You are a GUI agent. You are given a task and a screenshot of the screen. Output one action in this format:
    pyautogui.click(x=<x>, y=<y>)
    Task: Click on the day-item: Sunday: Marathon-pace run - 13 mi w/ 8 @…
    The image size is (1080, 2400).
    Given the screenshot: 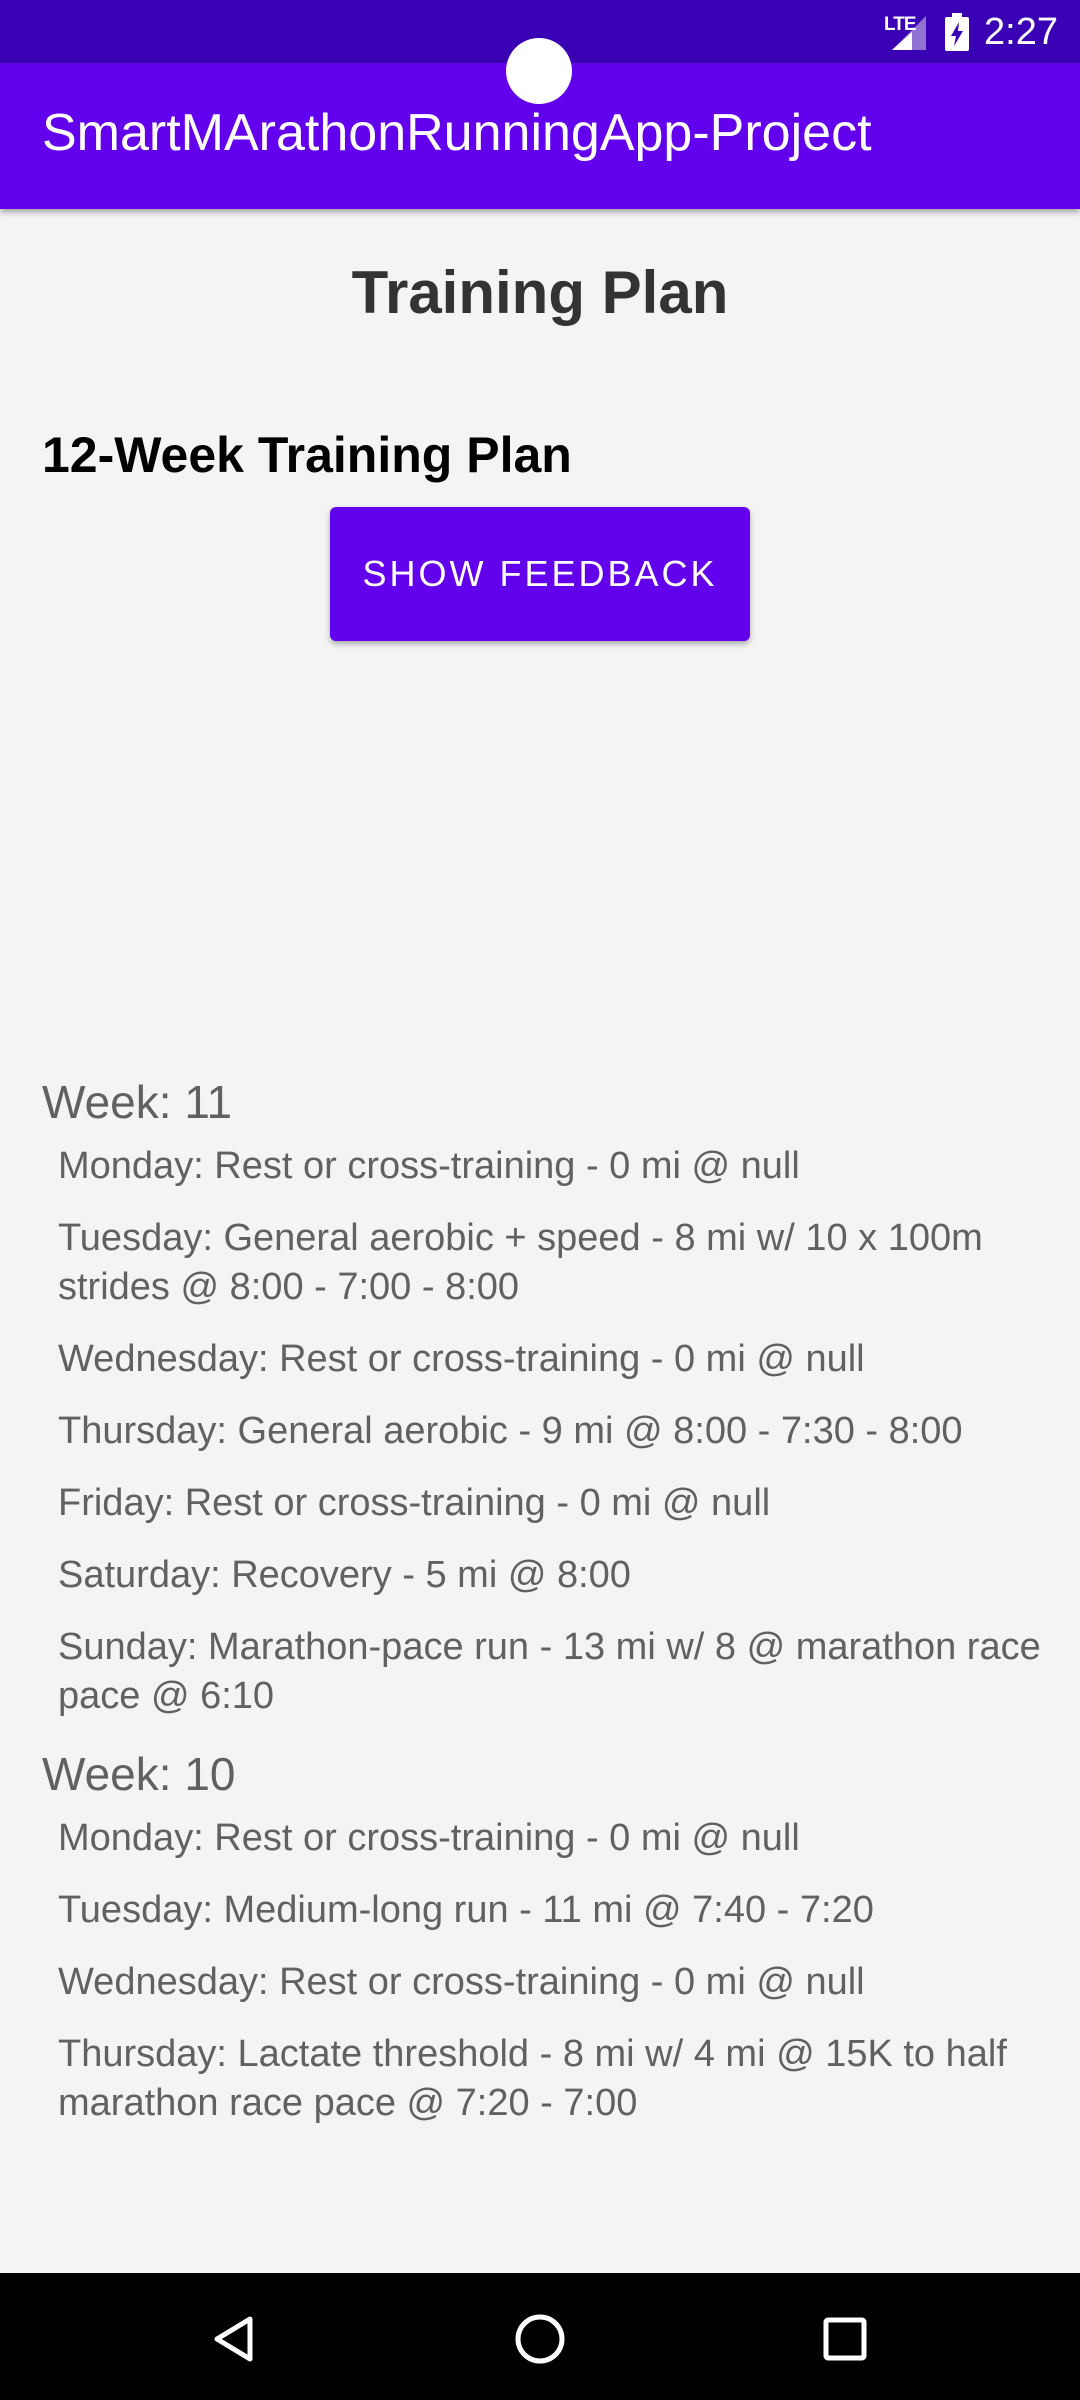 What is the action you would take?
    pyautogui.click(x=549, y=1671)
    